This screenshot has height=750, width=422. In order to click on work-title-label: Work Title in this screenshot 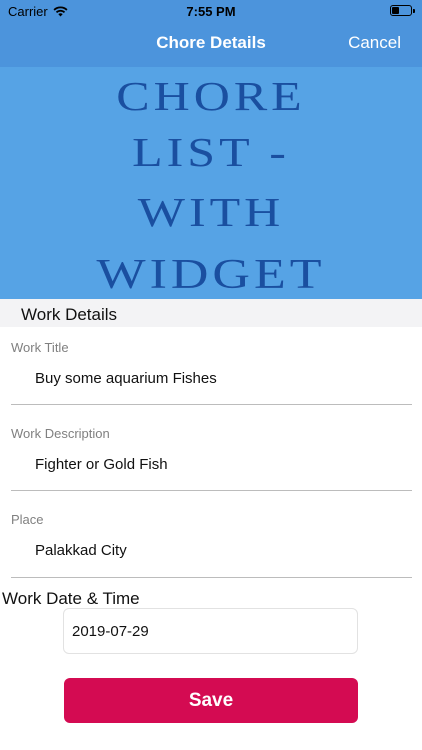, I will do `click(40, 347)`.